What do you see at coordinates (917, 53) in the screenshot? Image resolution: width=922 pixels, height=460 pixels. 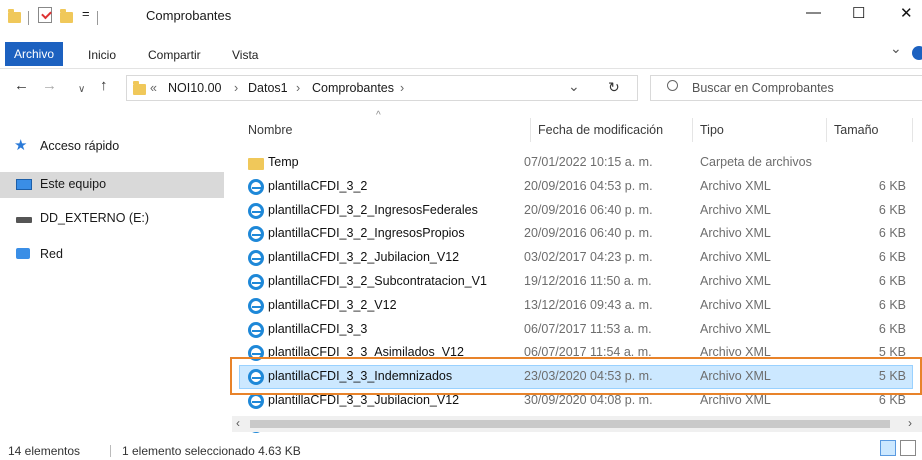 I see `help-icon` at bounding box center [917, 53].